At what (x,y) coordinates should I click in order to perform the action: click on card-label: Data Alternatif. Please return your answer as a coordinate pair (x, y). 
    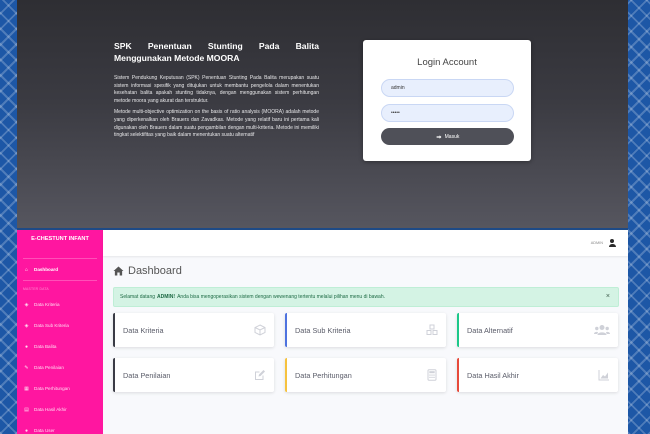
    Looking at the image, I should click on (490, 330).